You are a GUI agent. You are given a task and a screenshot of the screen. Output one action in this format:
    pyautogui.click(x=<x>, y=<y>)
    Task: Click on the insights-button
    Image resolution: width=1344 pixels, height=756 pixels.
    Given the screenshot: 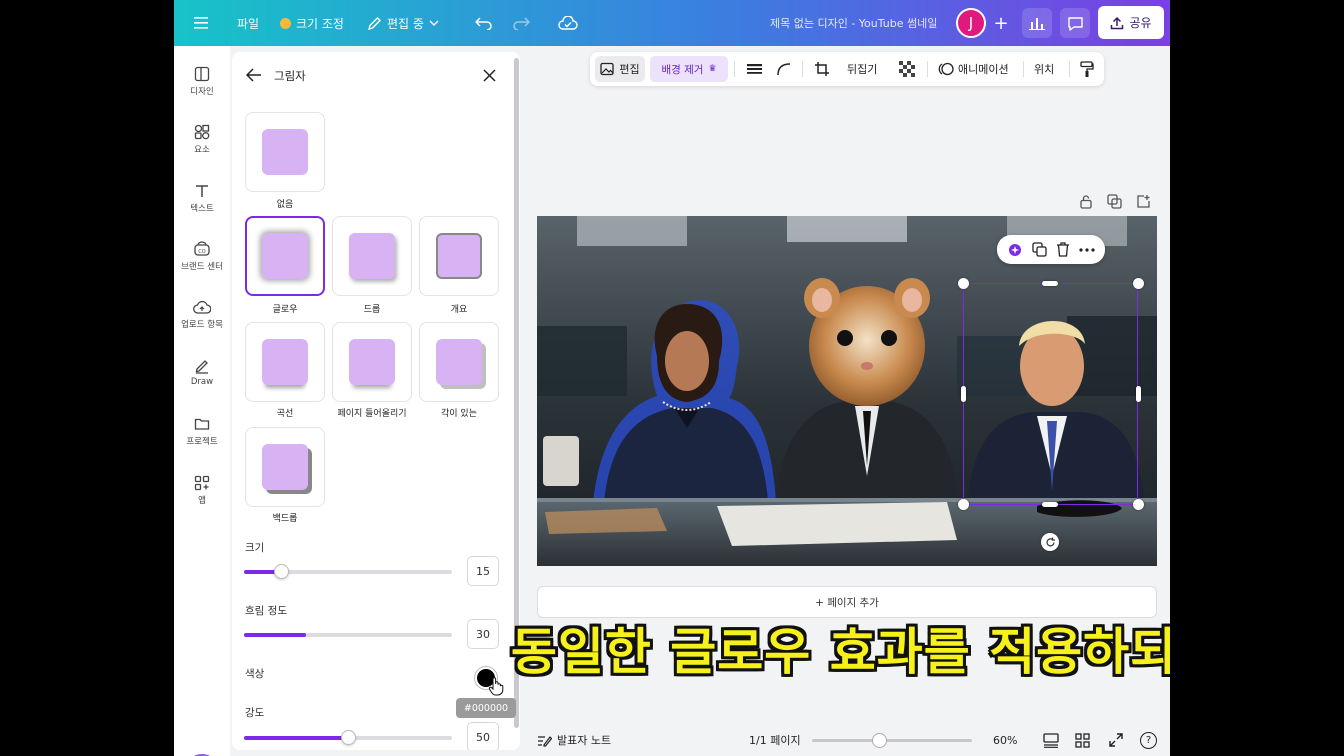 What is the action you would take?
    pyautogui.click(x=1037, y=23)
    